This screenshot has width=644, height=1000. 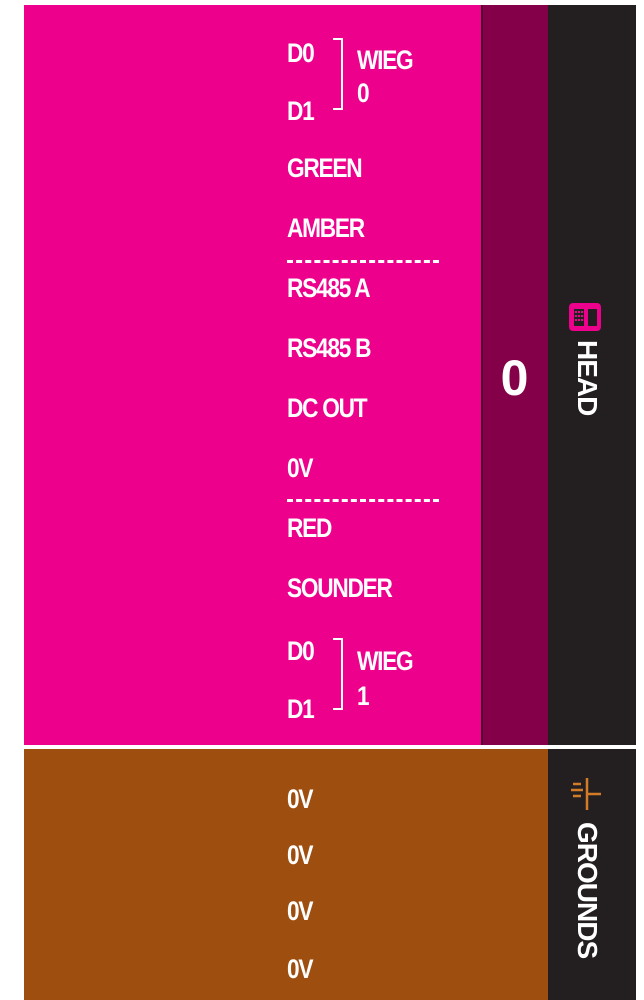 I want to click on wiegand-0-number: 0, so click(x=363, y=93).